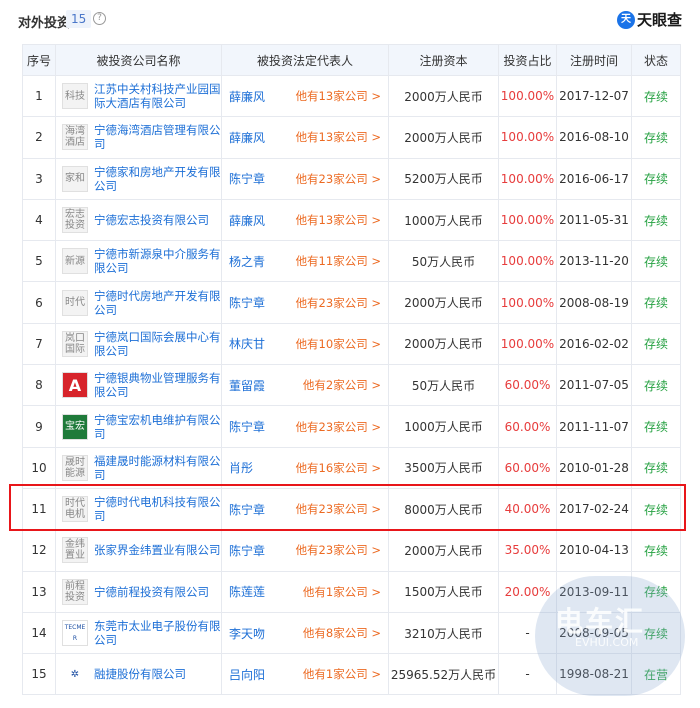 Image resolution: width=700 pixels, height=708 pixels. Describe the element at coordinates (594, 633) in the screenshot. I see `date-cell: 2008-09-05` at that location.